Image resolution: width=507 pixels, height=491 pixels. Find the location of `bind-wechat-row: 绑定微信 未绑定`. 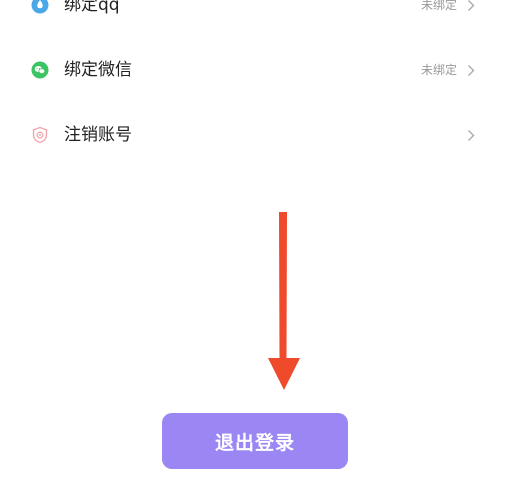

bind-wechat-row: 绑定微信 未绑定 is located at coordinates (253, 70).